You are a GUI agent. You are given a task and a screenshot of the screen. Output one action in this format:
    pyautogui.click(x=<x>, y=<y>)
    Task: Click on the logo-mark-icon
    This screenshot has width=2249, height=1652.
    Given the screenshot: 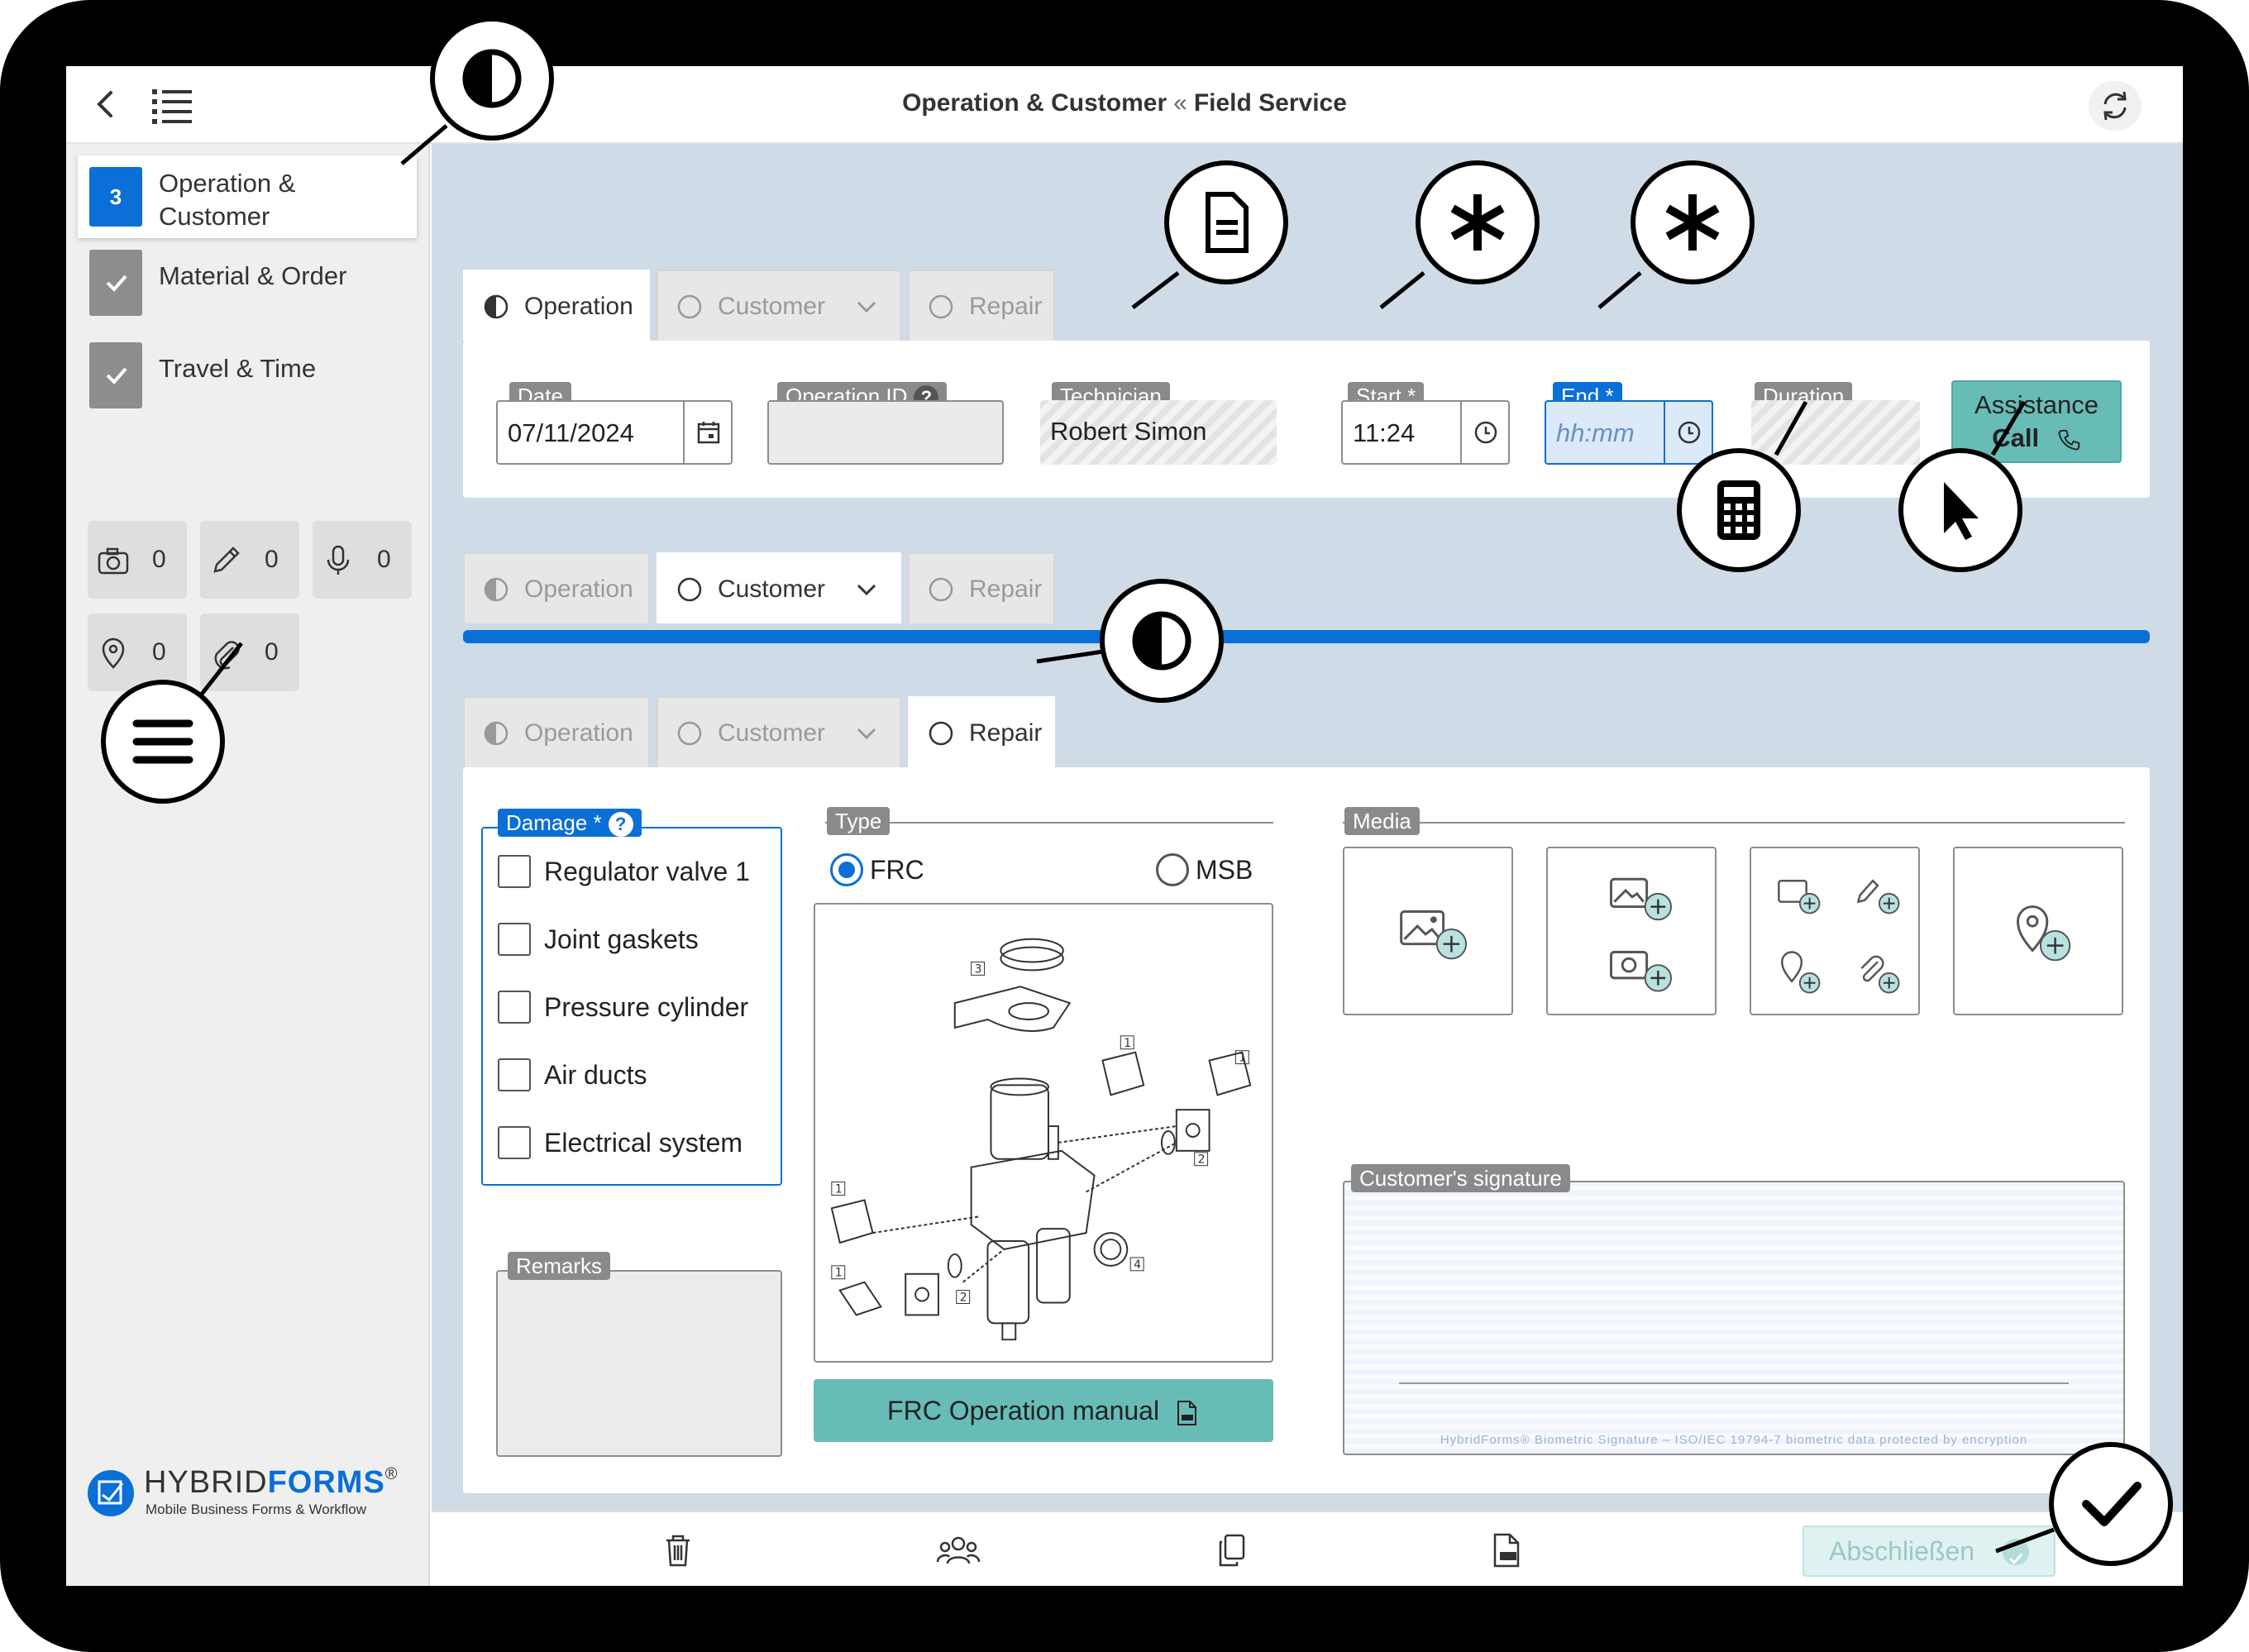 What is the action you would take?
    pyautogui.click(x=111, y=1493)
    